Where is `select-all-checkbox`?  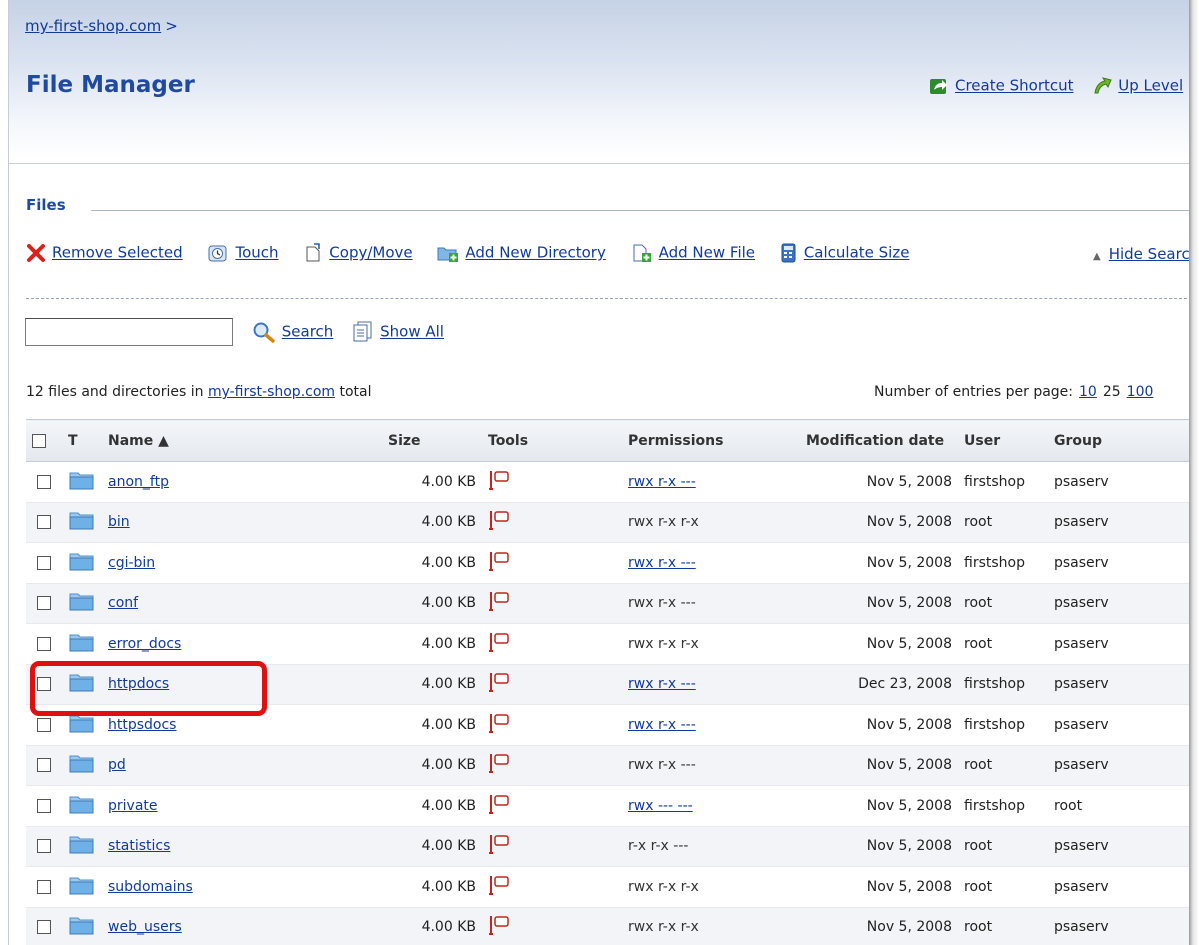 select-all-checkbox is located at coordinates (39, 440).